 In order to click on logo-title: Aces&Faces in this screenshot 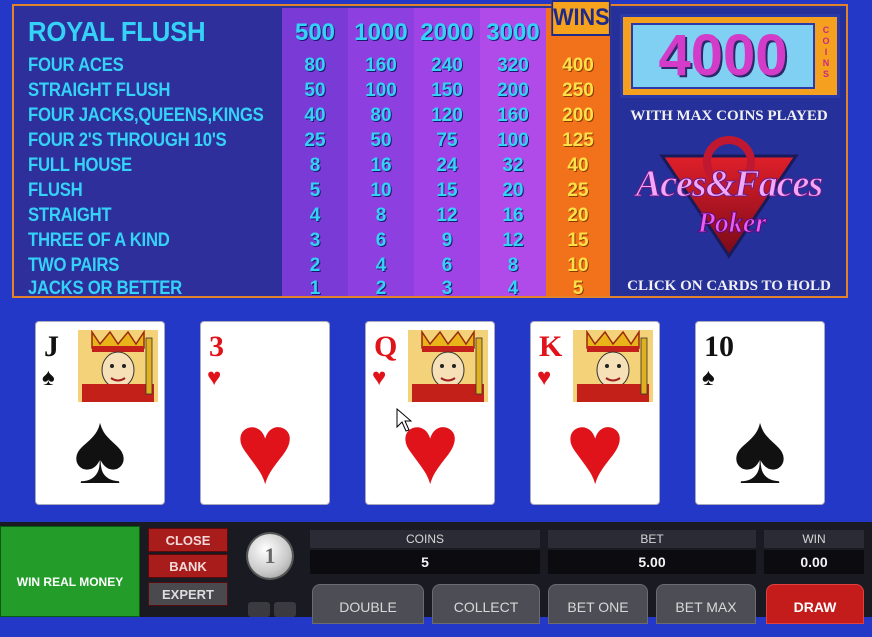, I will do `click(729, 184)`.